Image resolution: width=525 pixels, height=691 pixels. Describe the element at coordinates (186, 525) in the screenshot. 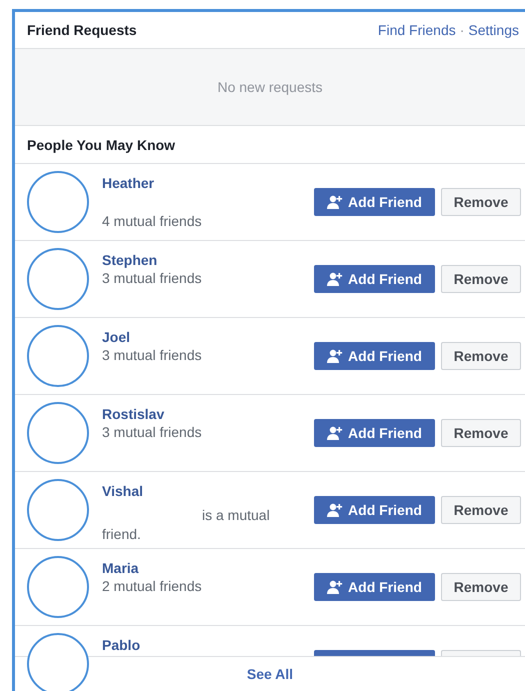

I see `mutual-friends-text: is a mutual friend.` at that location.